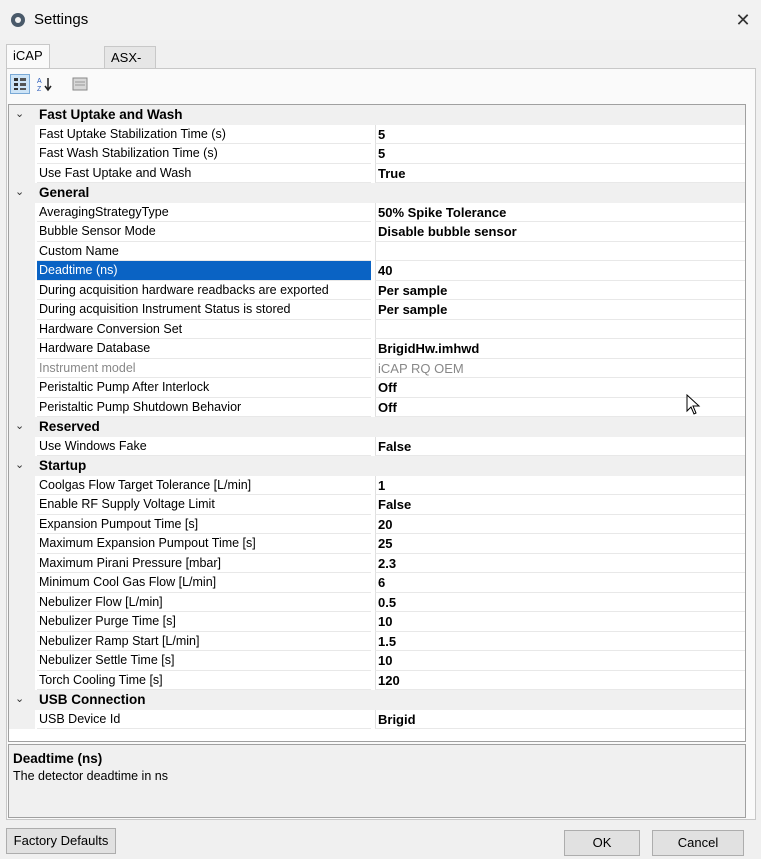 The image size is (761, 859). What do you see at coordinates (377, 388) in the screenshot?
I see `property-row: Peristaltic Pump After Interlock Off` at bounding box center [377, 388].